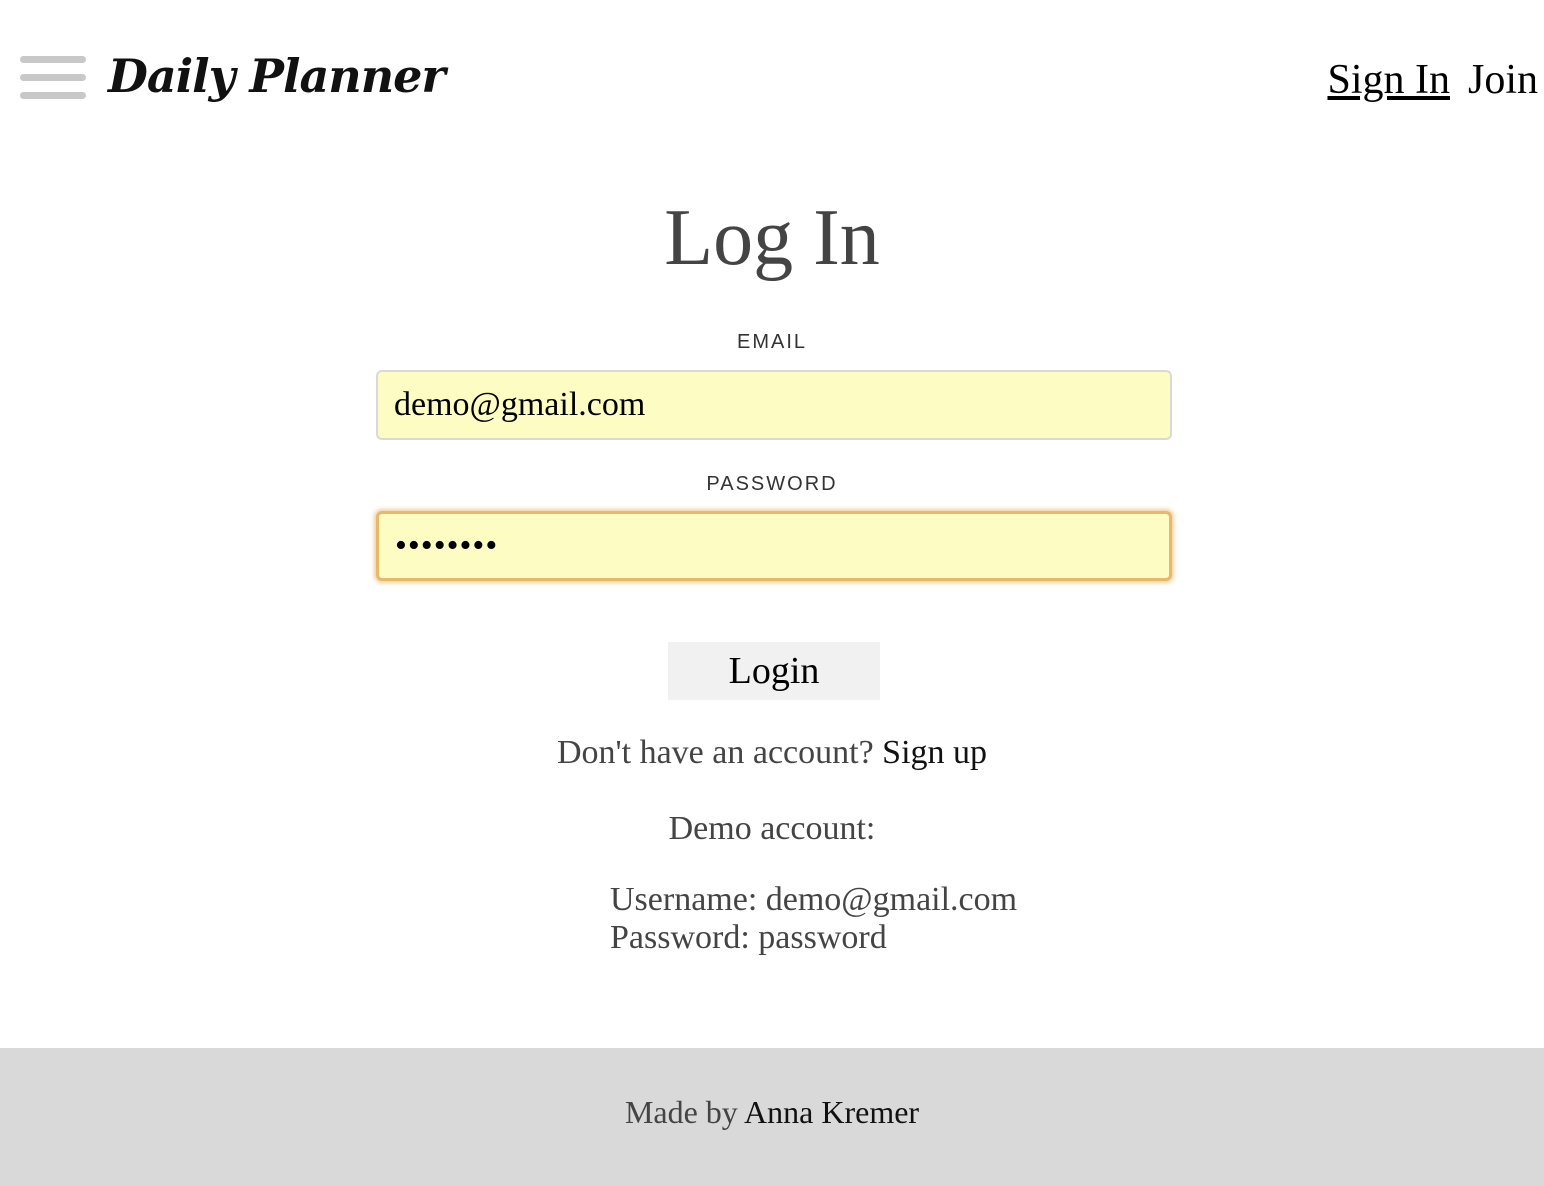 This screenshot has width=1544, height=1186. What do you see at coordinates (715, 752) in the screenshot?
I see `signup-prompt-text: Don't have an account?` at bounding box center [715, 752].